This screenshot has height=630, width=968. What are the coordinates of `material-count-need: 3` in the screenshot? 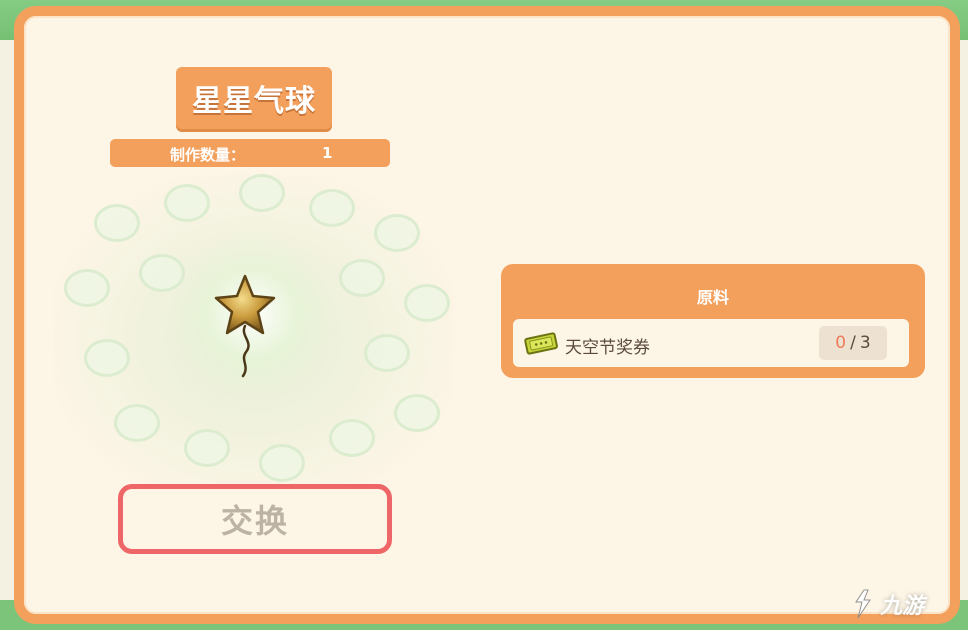 It's located at (865, 343).